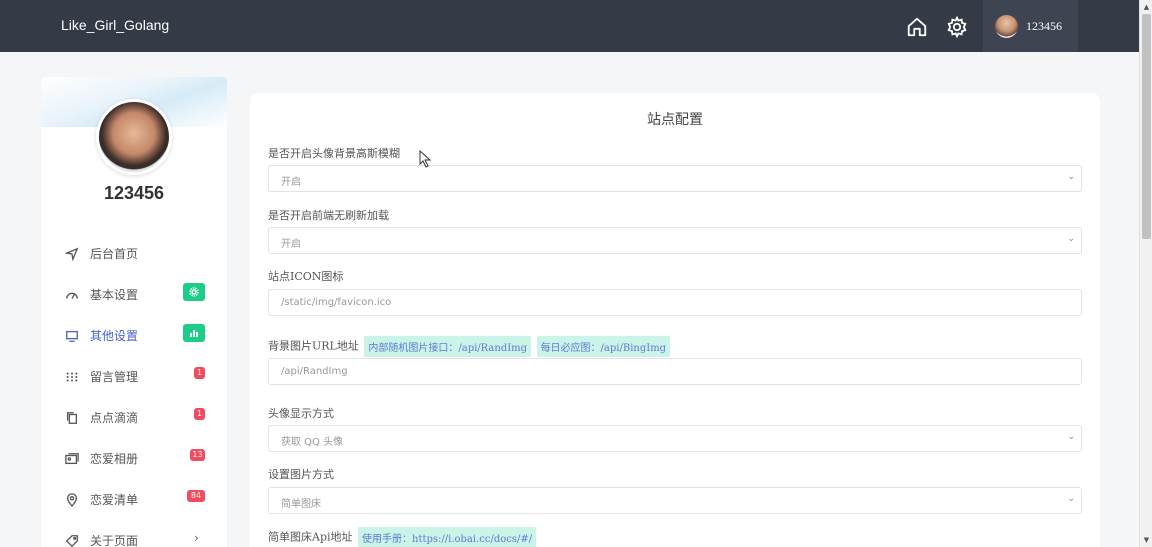  What do you see at coordinates (72, 417) in the screenshot?
I see `copy-icon` at bounding box center [72, 417].